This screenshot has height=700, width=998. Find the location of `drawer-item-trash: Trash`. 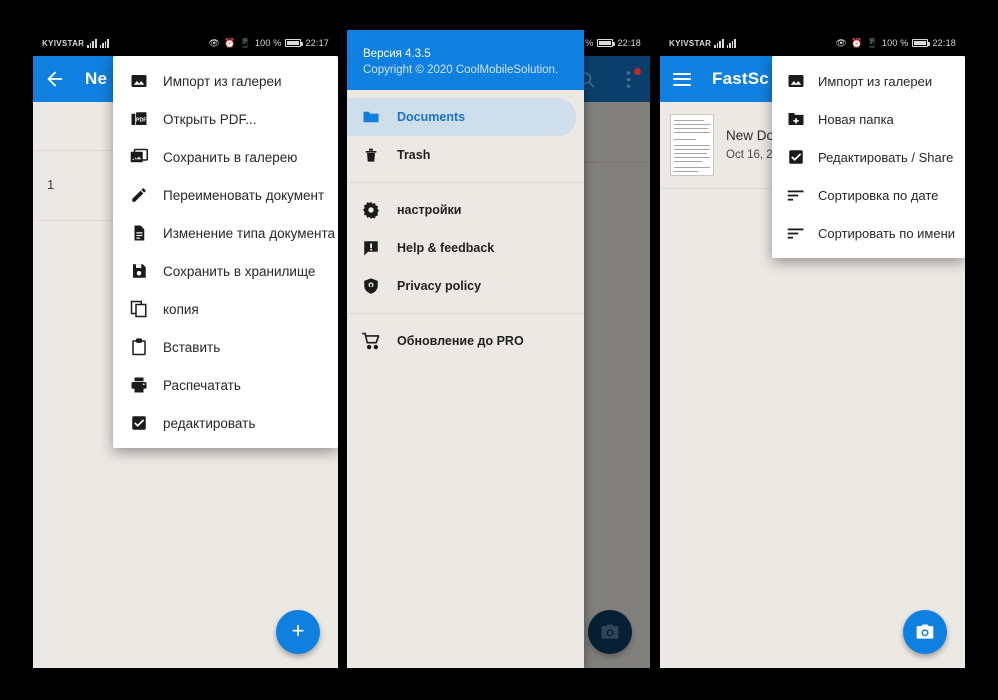

drawer-item-trash: Trash is located at coordinates (465, 155).